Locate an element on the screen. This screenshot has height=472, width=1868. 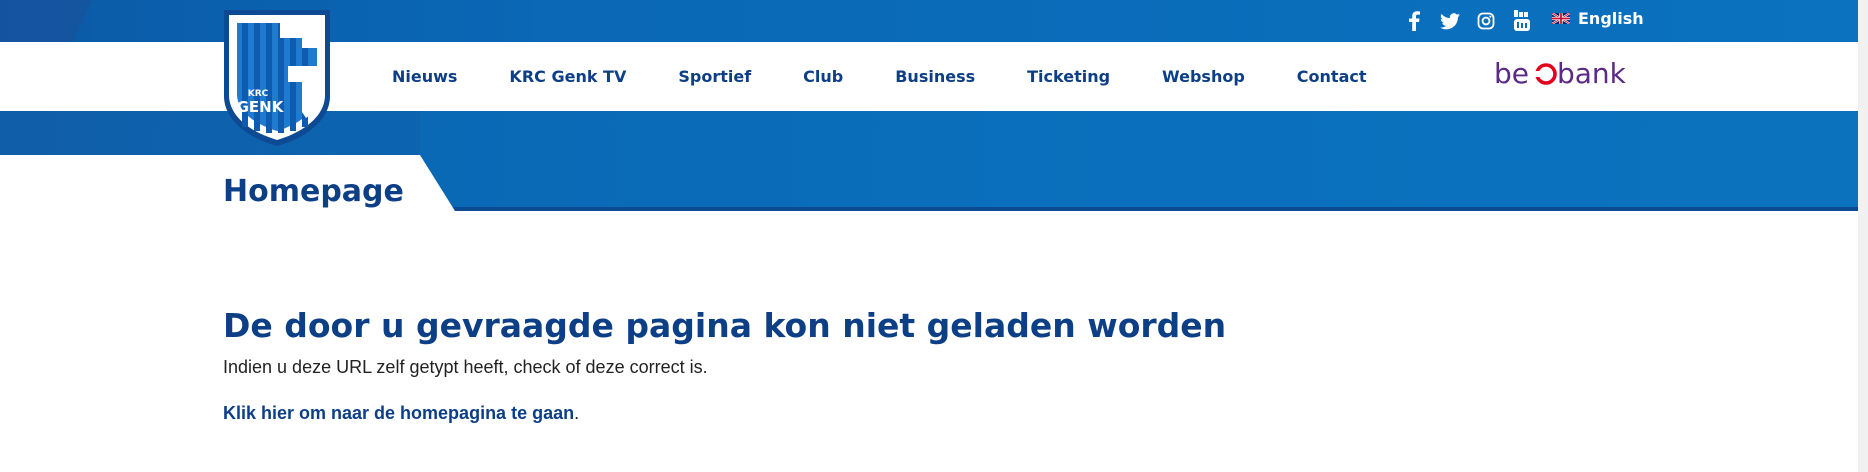
instagram-icon is located at coordinates (1486, 21).